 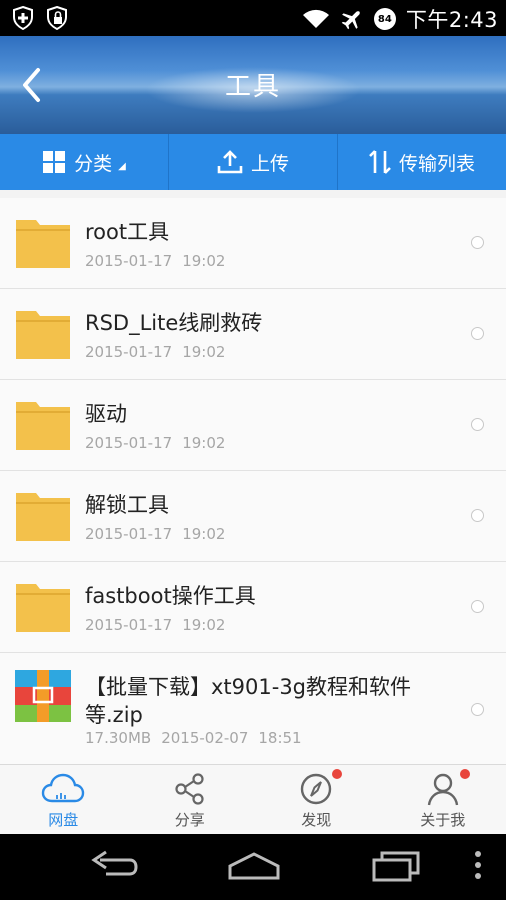 What do you see at coordinates (112, 866) in the screenshot?
I see `back-nav-icon` at bounding box center [112, 866].